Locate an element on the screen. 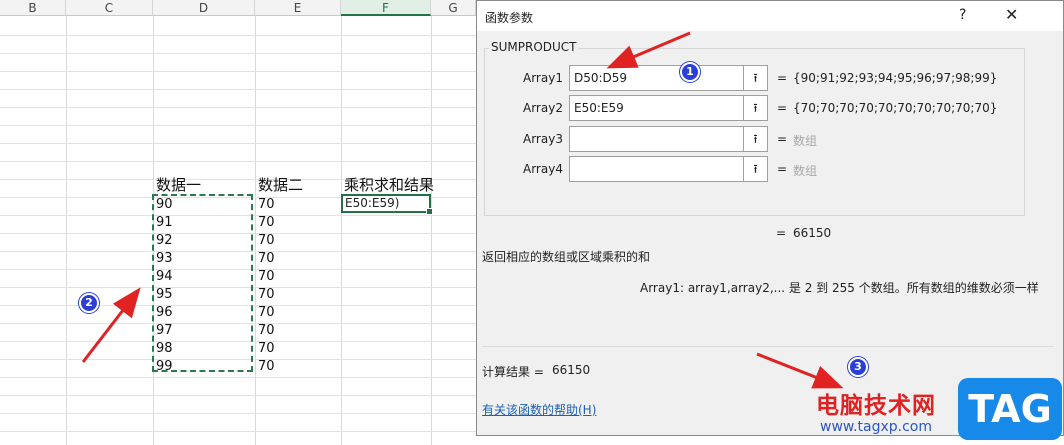 The height and width of the screenshot is (445, 1064). watermark-text: 电脑技术网 is located at coordinates (876, 406).